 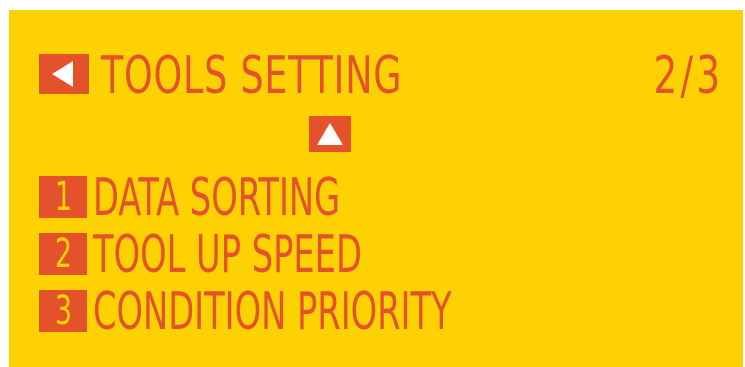 I want to click on menu-item-label: CONDITION PRIORITY, so click(x=272, y=312).